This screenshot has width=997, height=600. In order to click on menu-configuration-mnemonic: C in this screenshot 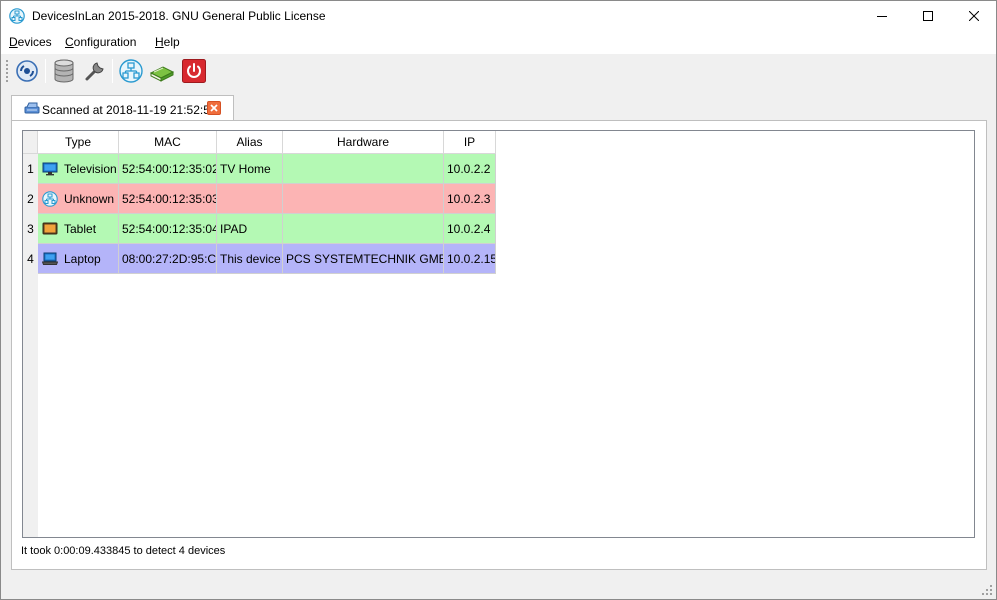, I will do `click(69, 42)`.